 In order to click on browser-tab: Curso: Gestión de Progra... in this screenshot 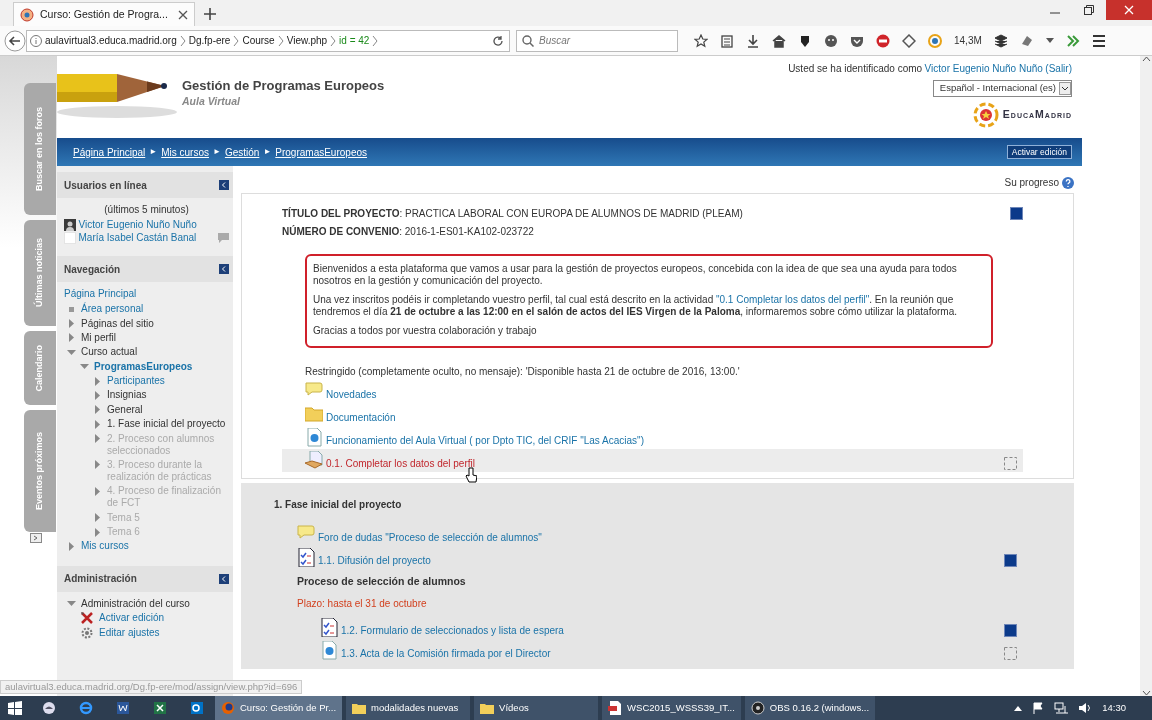, I will do `click(104, 14)`.